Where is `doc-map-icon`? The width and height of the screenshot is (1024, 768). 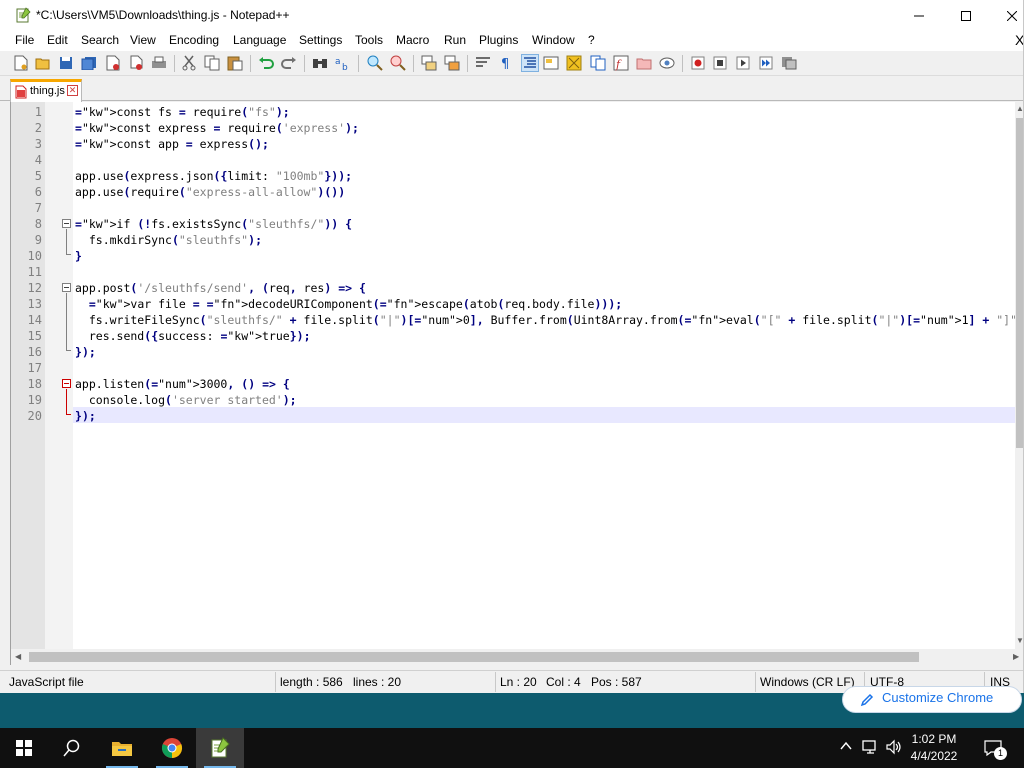
doc-map-icon is located at coordinates (574, 63).